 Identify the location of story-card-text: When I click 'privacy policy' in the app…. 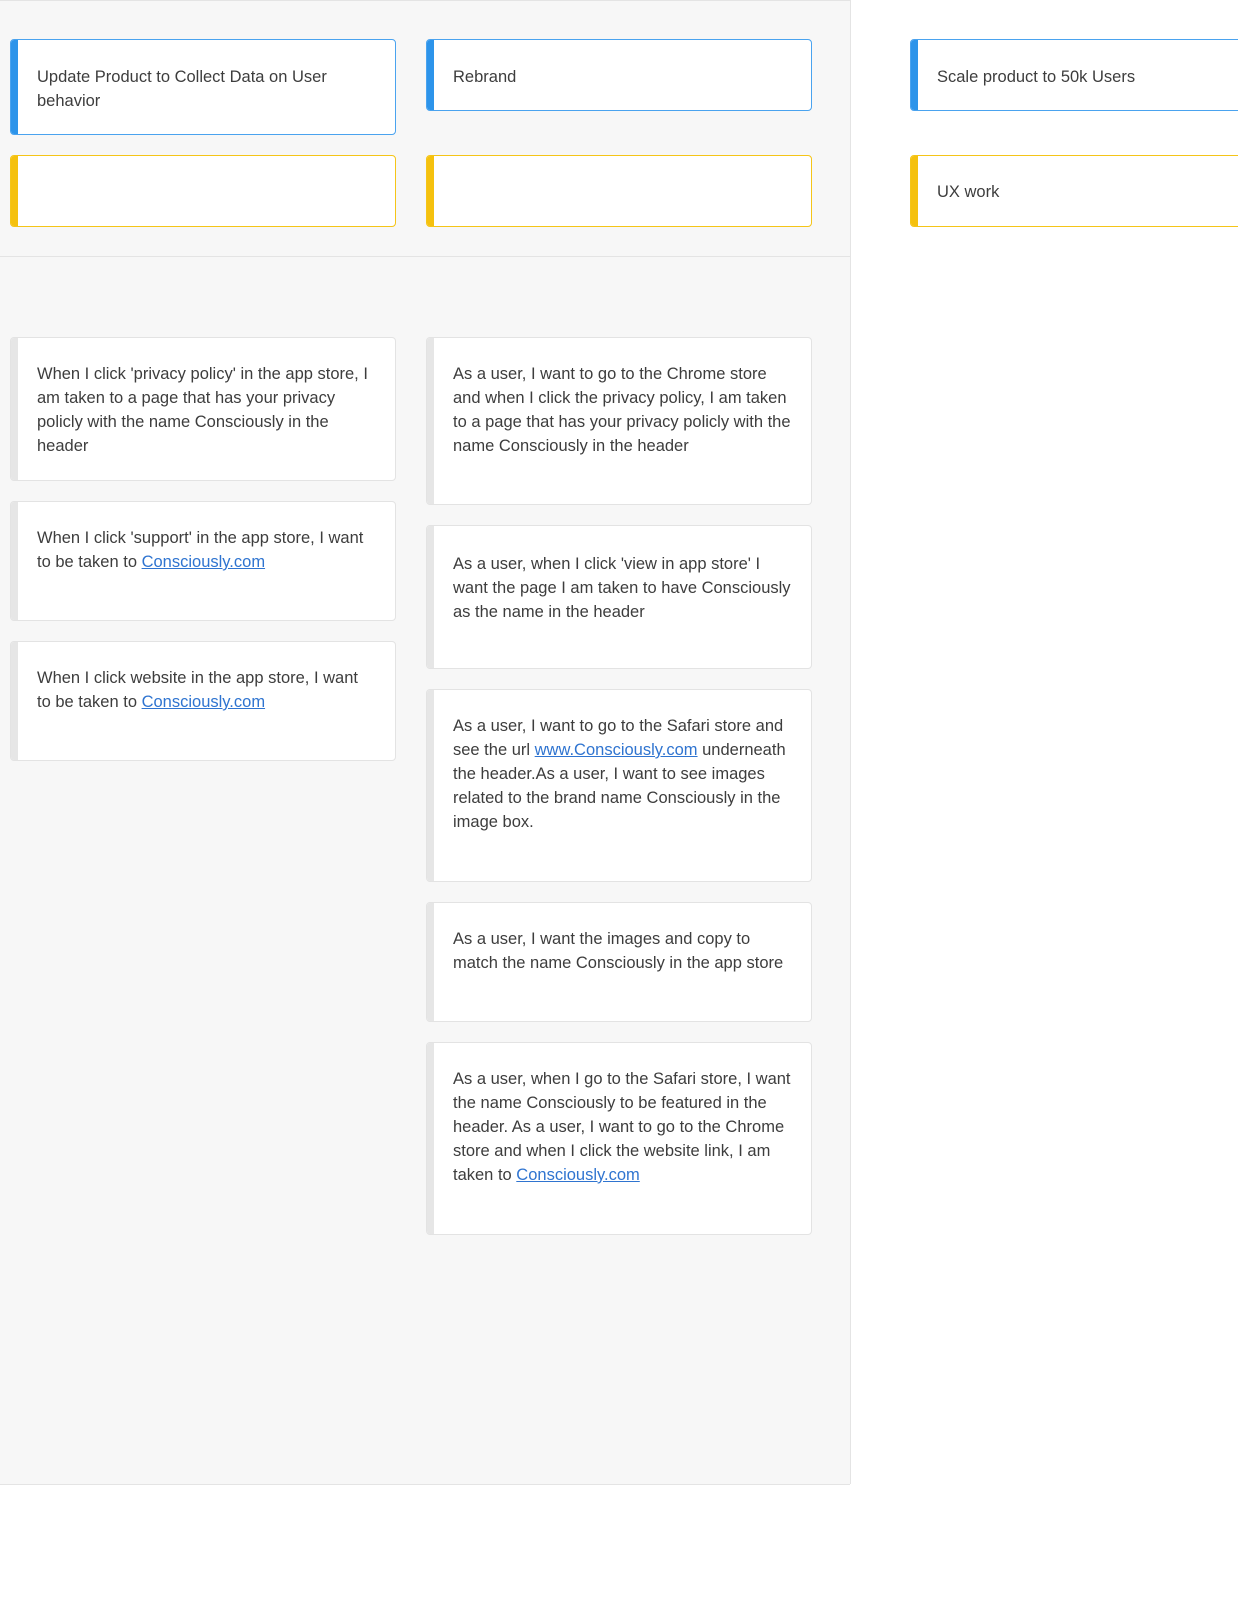
(202, 410).